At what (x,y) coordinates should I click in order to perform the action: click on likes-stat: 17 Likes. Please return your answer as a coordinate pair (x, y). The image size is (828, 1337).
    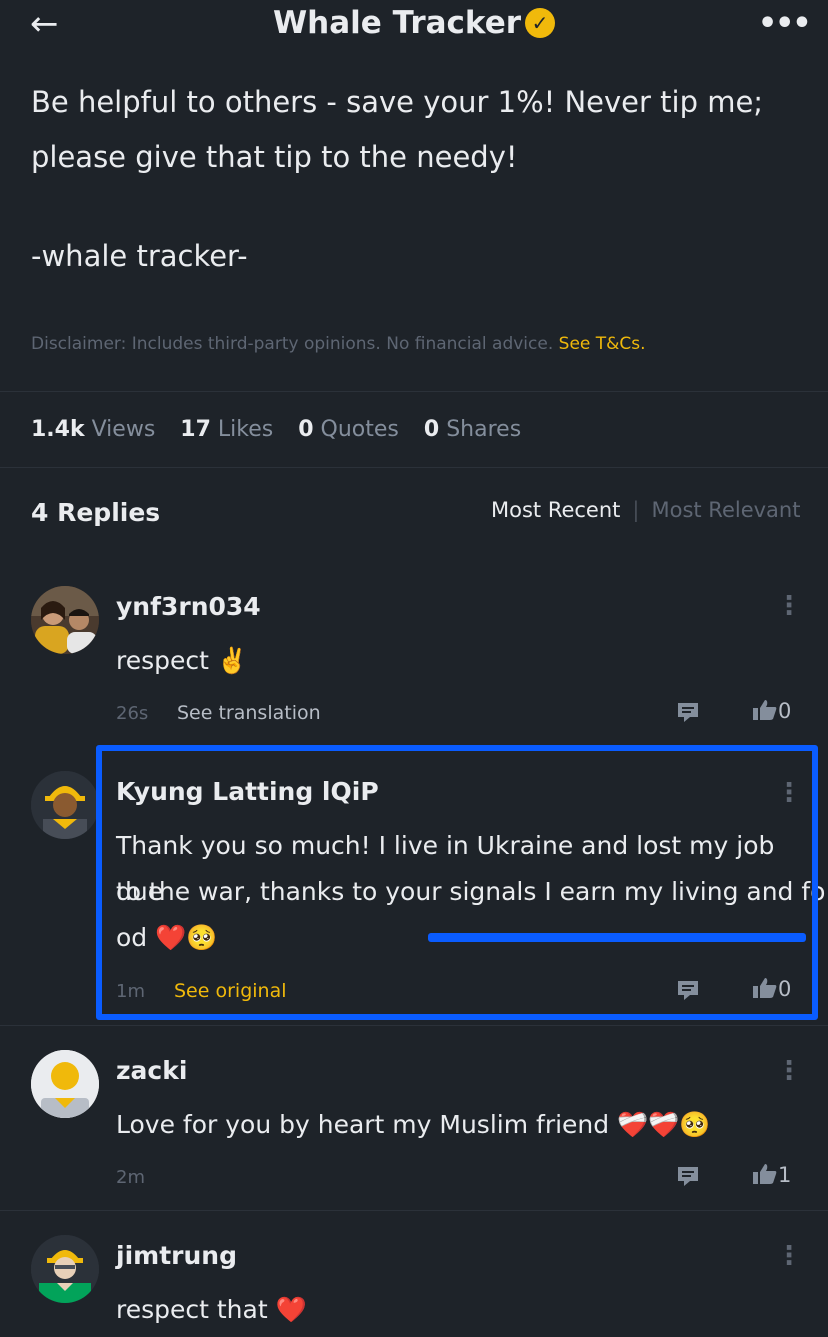
    Looking at the image, I should click on (226, 429).